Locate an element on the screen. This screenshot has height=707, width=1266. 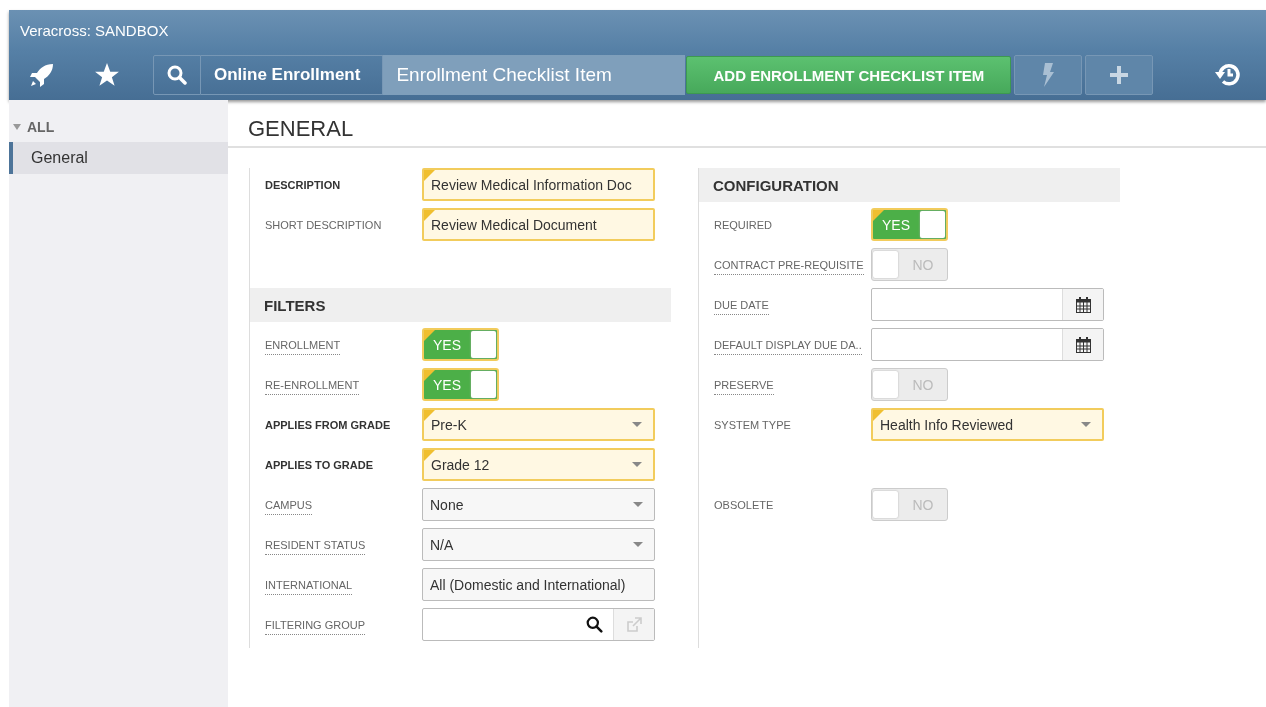
field-label: APPLIES TO GRADE is located at coordinates (319, 466).